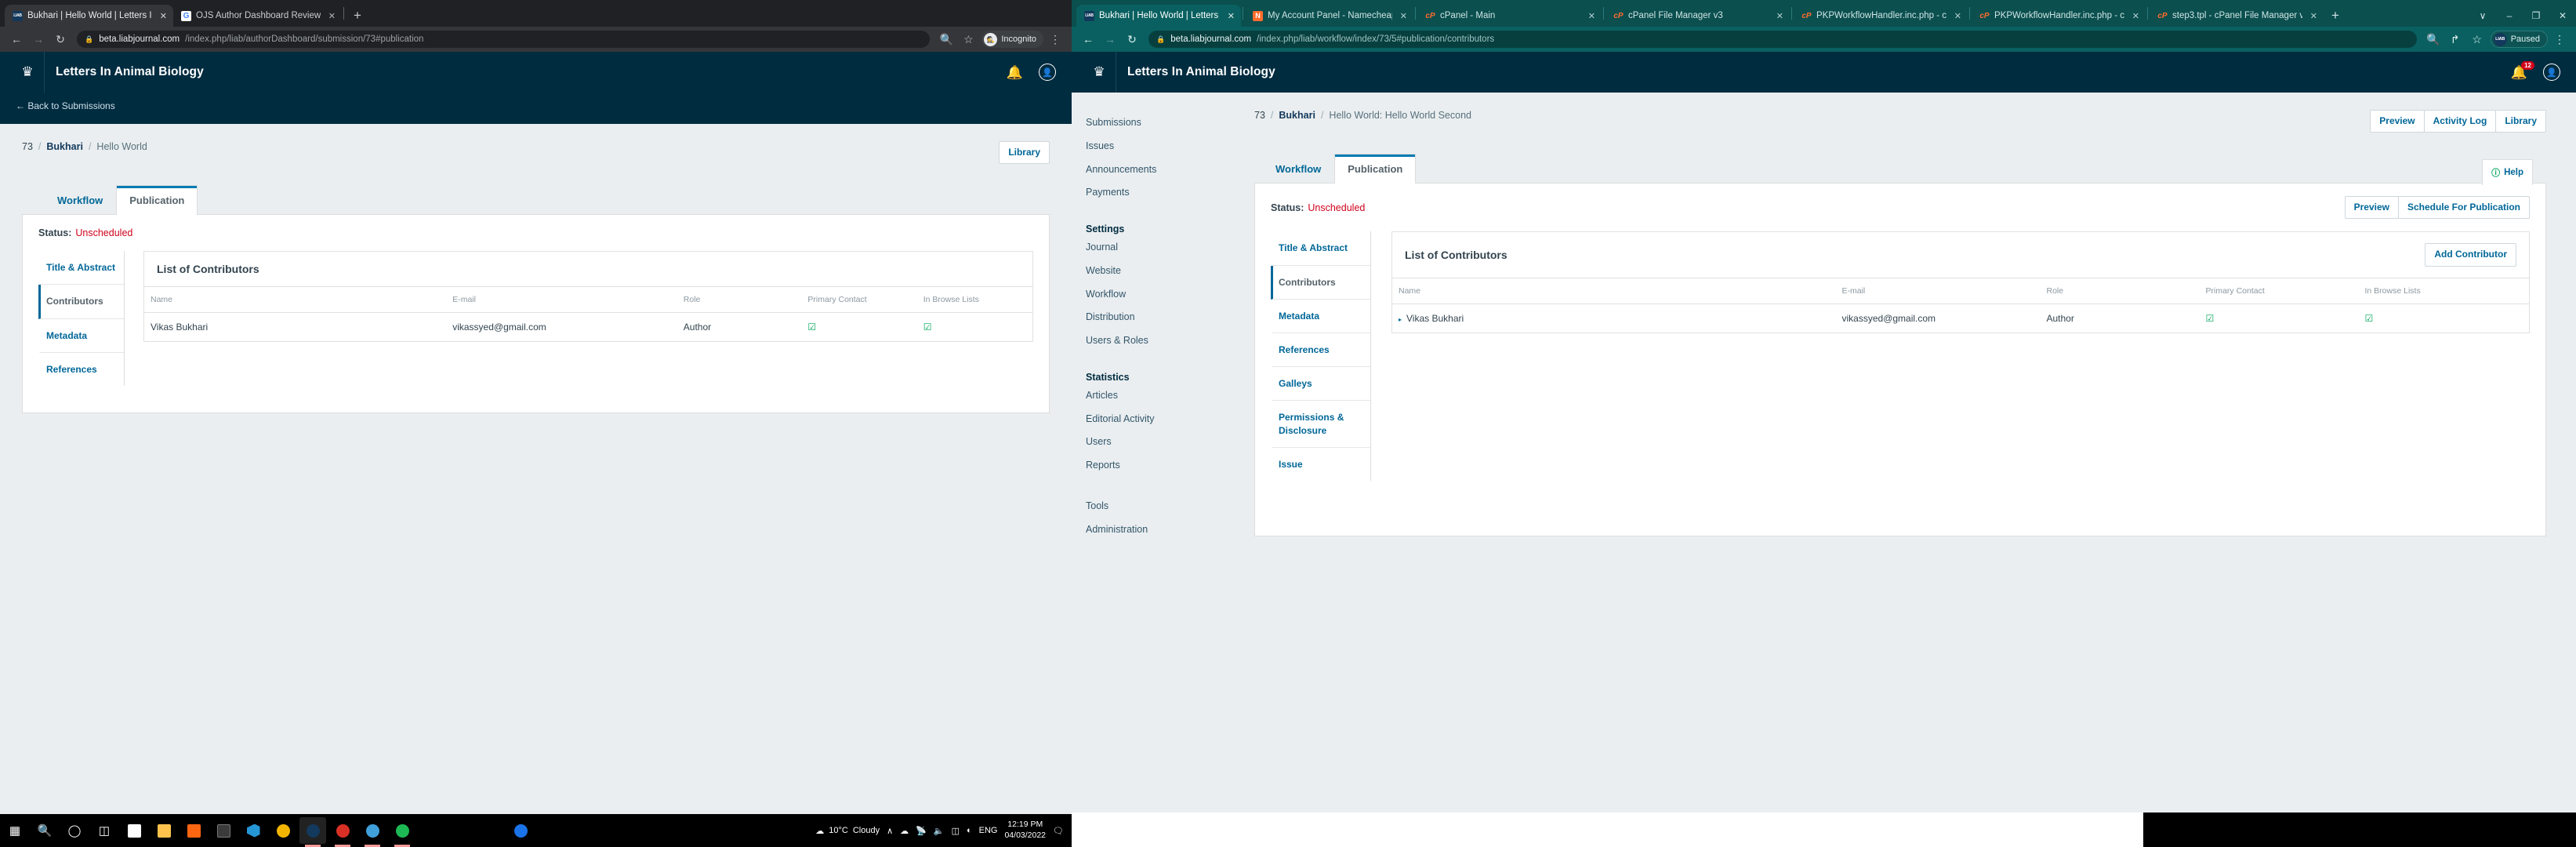 The width and height of the screenshot is (2576, 847). Describe the element at coordinates (890, 831) in the screenshot. I see `tray-chevron-icon: ∧` at that location.